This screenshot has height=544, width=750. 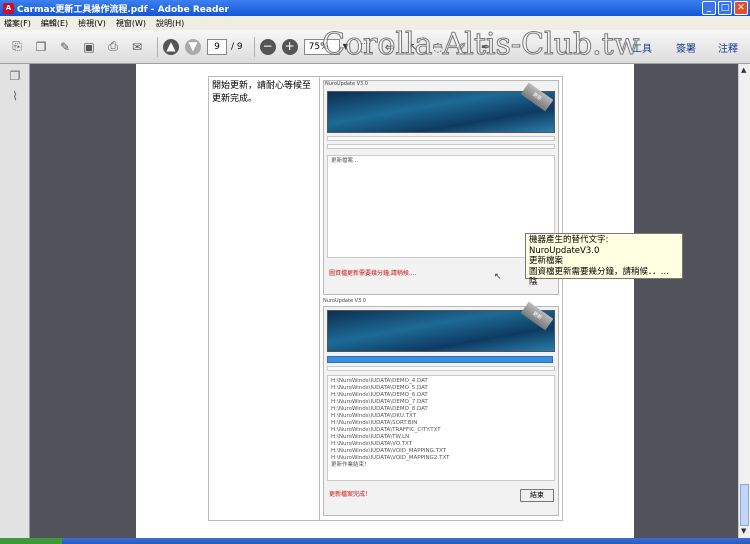 I want to click on log-line: H:\NuroWinds\IUDATA\TRAFFIC_CITY.TXT, so click(x=386, y=430).